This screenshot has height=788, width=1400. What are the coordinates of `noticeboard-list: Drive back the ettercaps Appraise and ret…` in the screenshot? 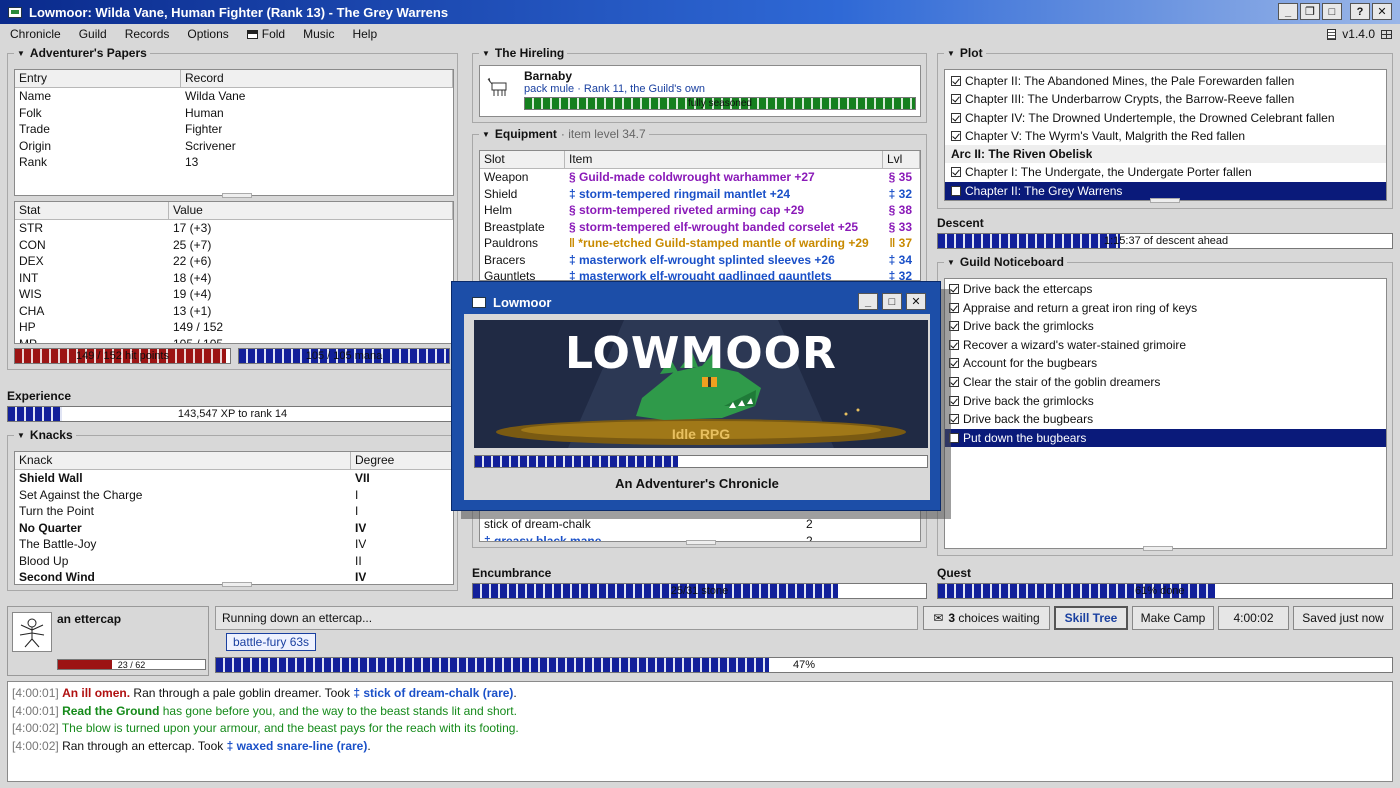 It's located at (1165, 413).